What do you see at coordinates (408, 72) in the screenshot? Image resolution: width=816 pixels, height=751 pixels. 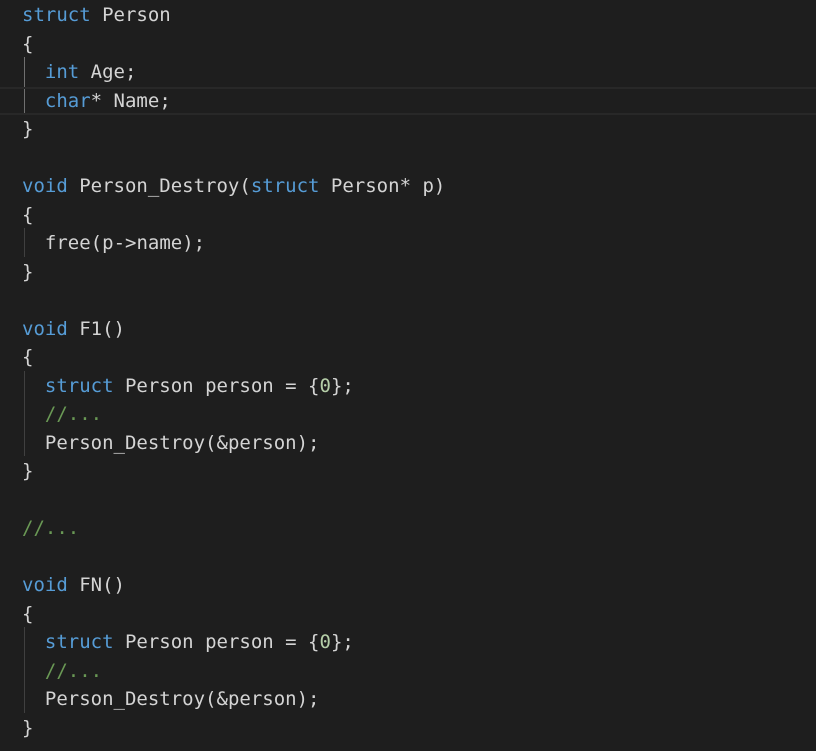 I see `code-line: int Age;` at bounding box center [408, 72].